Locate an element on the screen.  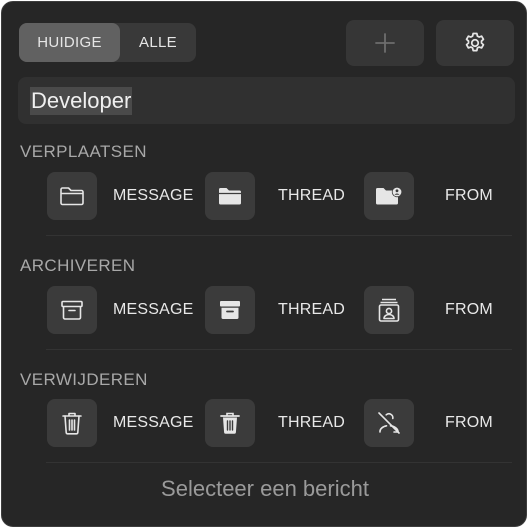
archive-message-label: MESSAGE is located at coordinates (153, 310).